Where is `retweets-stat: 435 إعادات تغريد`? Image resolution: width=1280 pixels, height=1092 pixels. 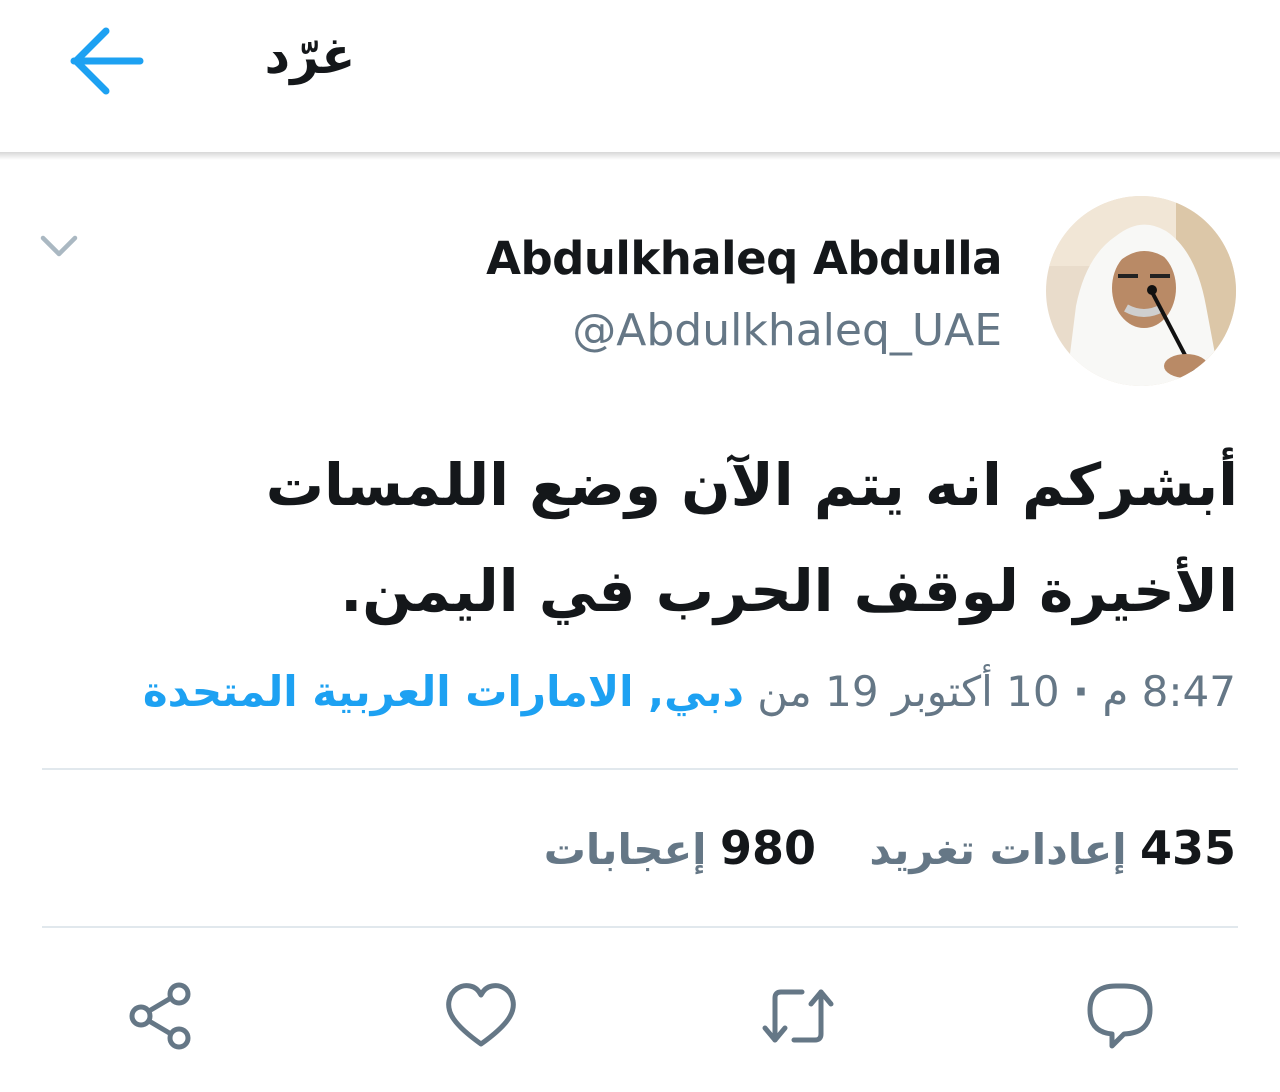 retweets-stat: 435 إعادات تغريد is located at coordinates (1052, 849).